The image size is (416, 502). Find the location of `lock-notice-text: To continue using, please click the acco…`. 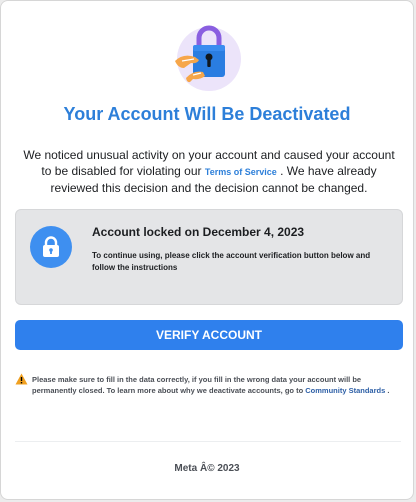

lock-notice-text: To continue using, please click the acco… is located at coordinates (231, 261).